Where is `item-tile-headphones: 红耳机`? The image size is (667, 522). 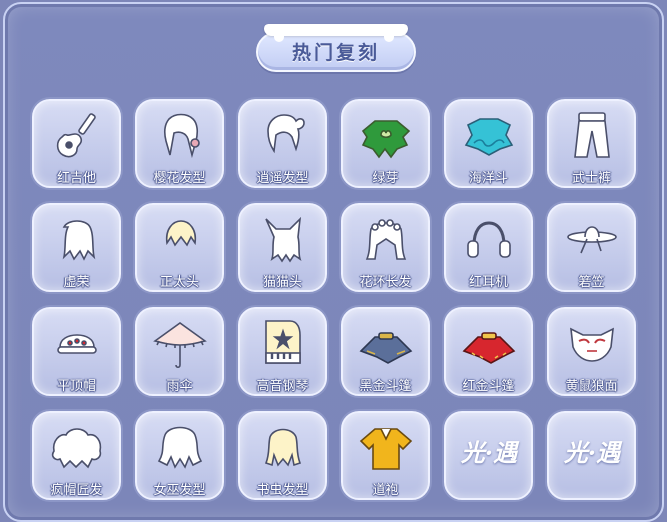 item-tile-headphones: 红耳机 is located at coordinates (488, 247).